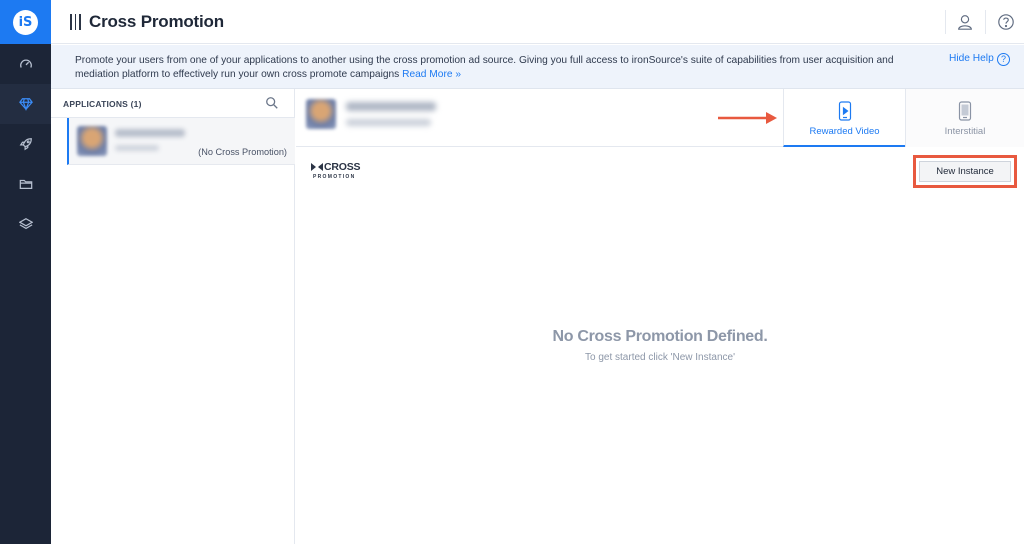 This screenshot has width=1024, height=544. I want to click on app-cross-promo-status: (No Cross Promotion), so click(242, 152).